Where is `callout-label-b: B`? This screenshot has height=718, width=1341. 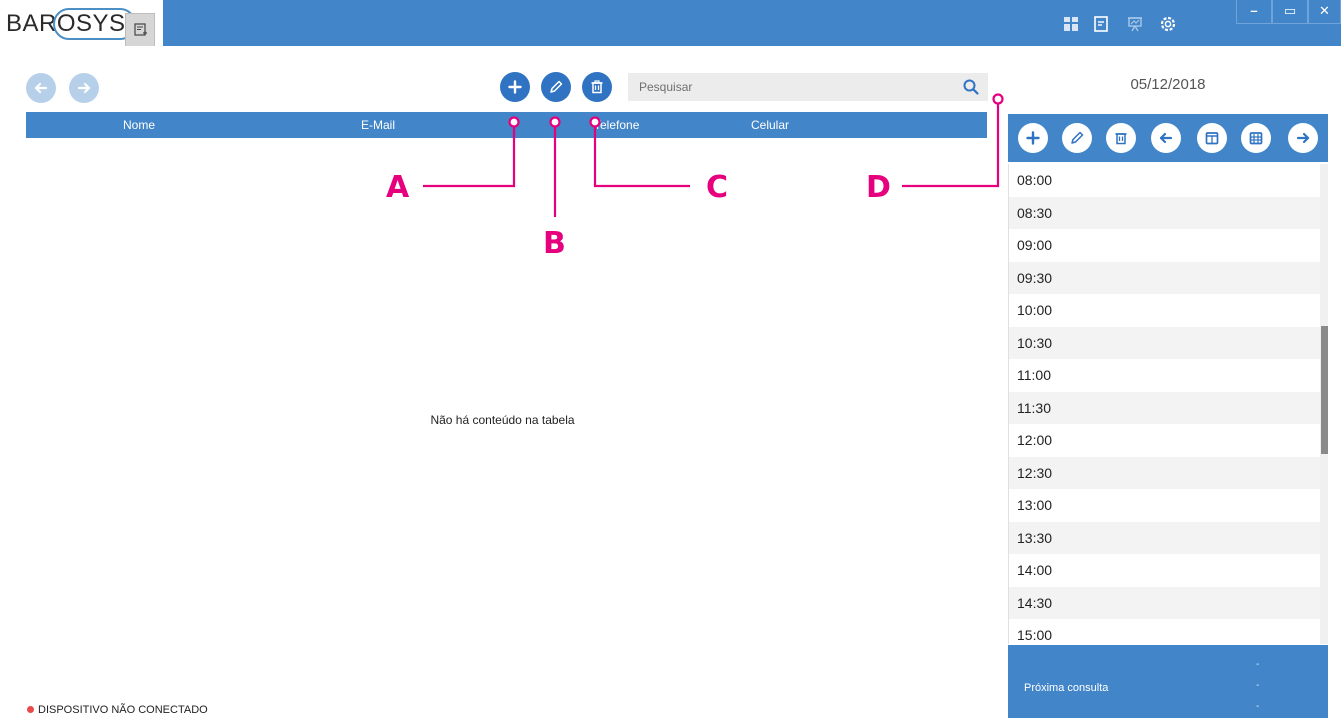 callout-label-b: B is located at coordinates (554, 243).